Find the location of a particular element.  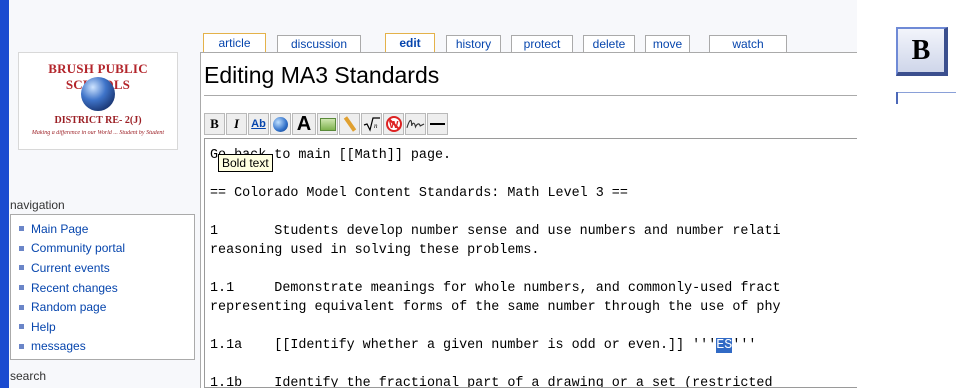

nav-item-recent-changes: Recent changes is located at coordinates (106, 288).